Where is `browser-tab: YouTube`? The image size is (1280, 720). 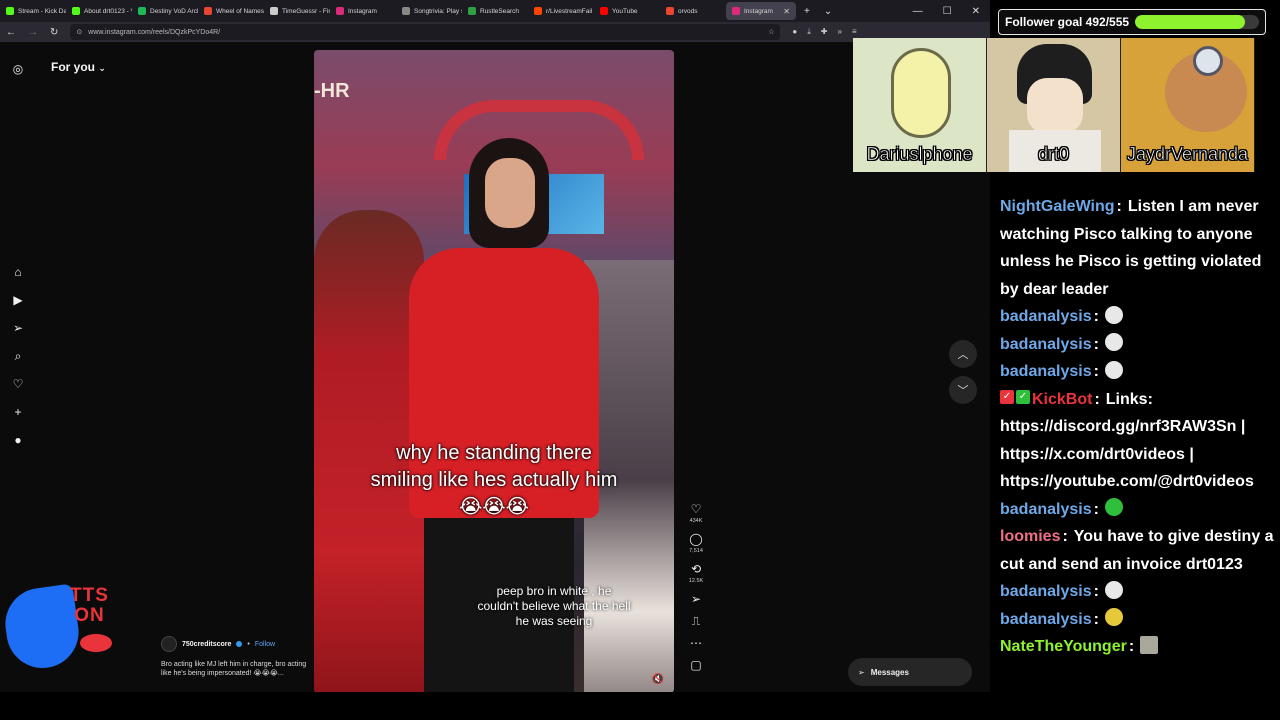 browser-tab: YouTube is located at coordinates (627, 11).